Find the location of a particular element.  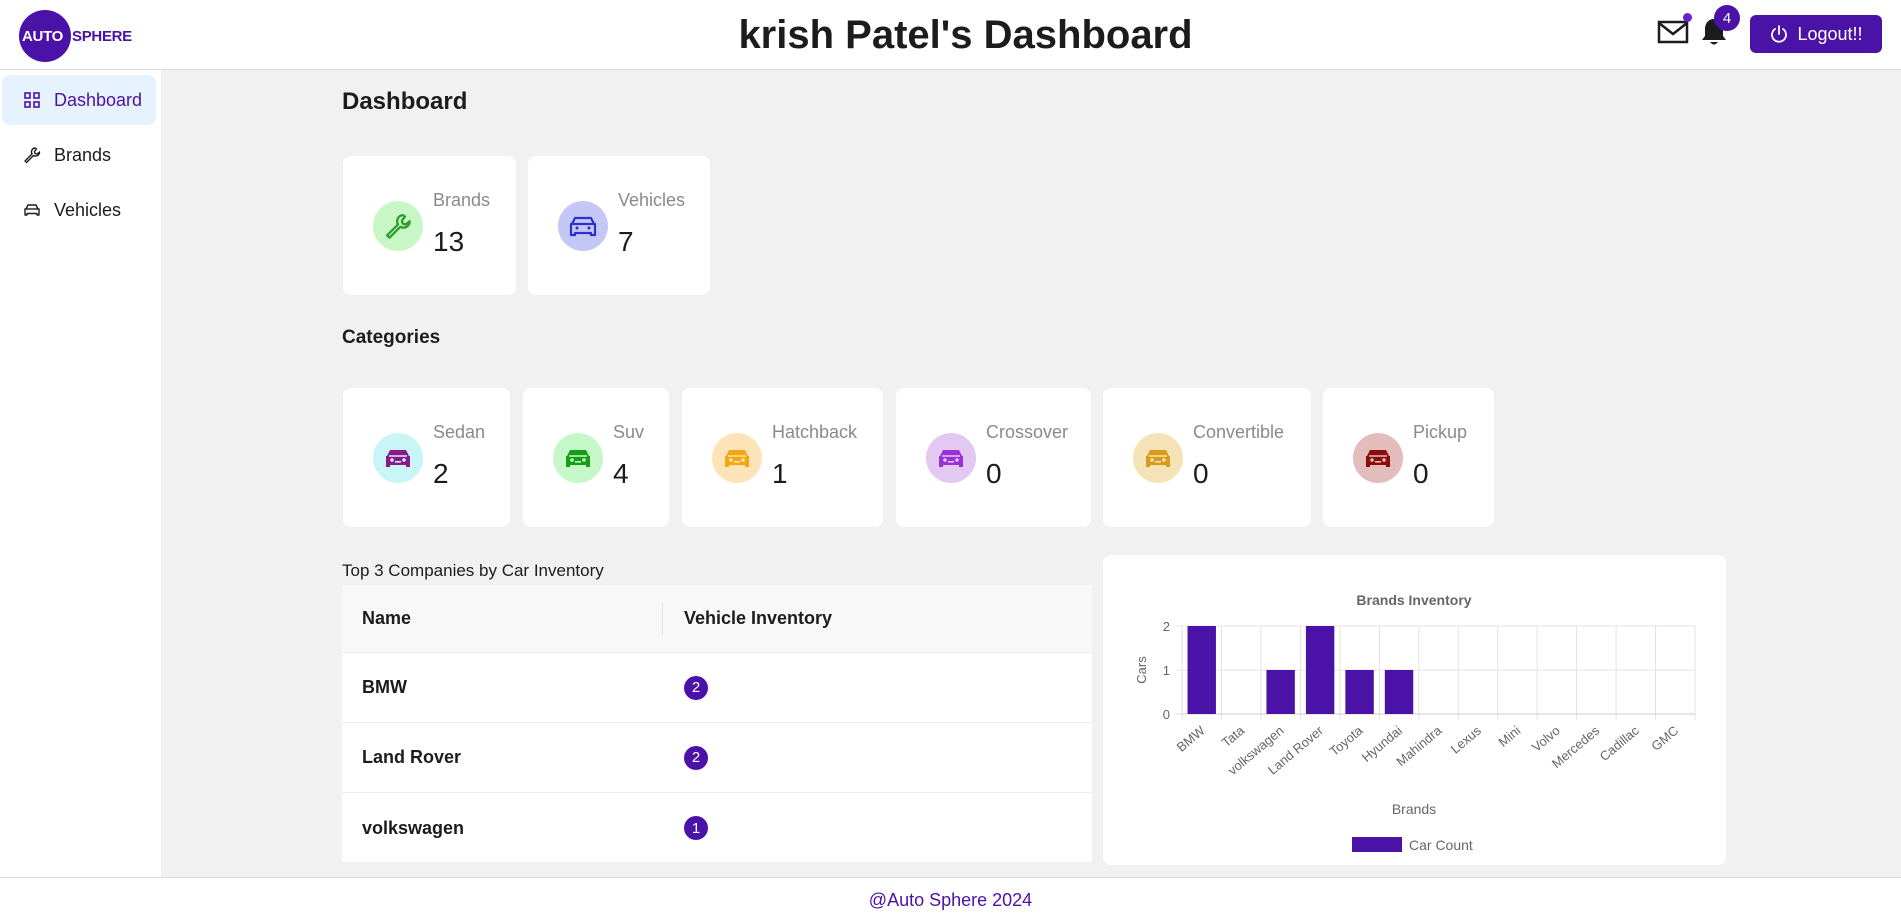

card-label: Crossover is located at coordinates (1027, 432).